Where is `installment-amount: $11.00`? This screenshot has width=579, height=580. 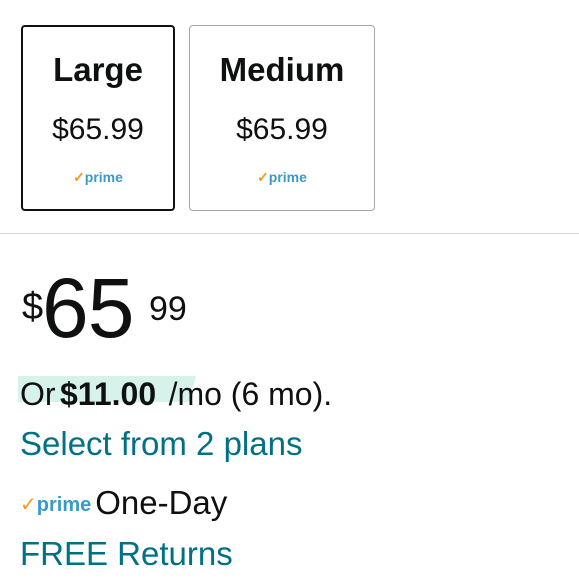 installment-amount: $11.00 is located at coordinates (108, 394).